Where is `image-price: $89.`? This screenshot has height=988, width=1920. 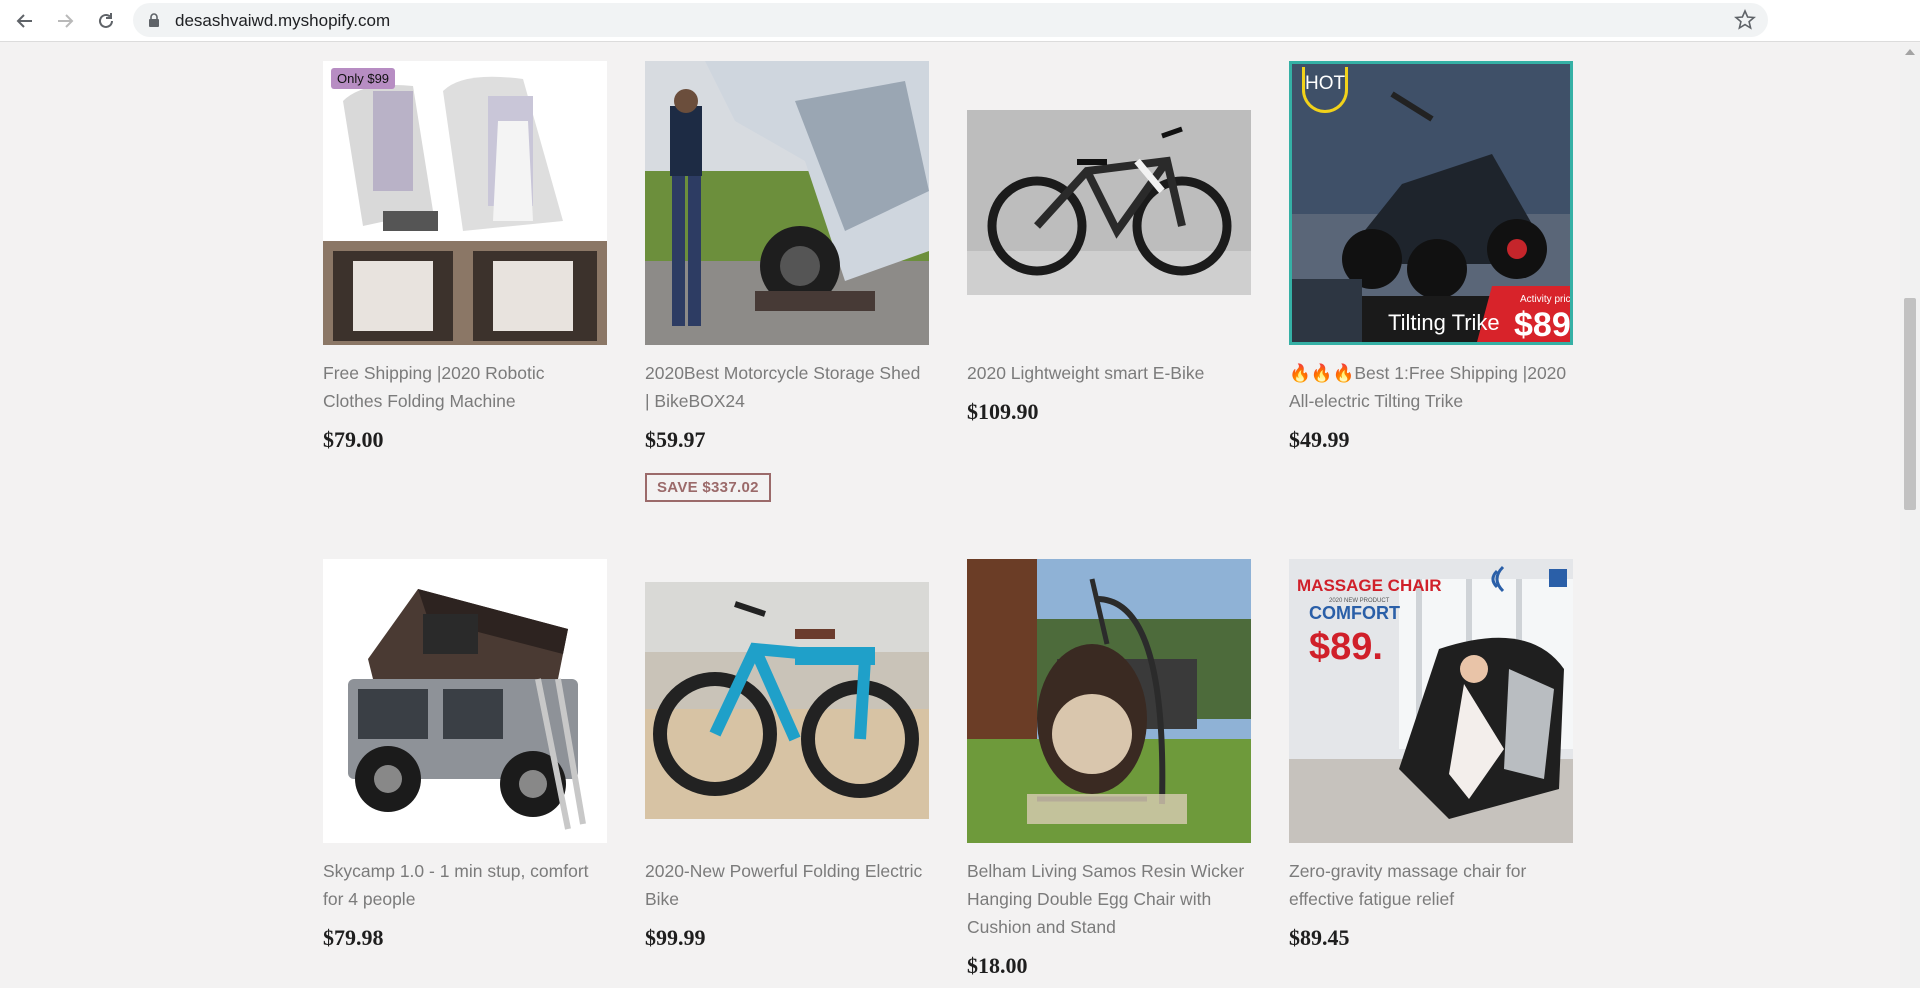 image-price: $89. is located at coordinates (1346, 647).